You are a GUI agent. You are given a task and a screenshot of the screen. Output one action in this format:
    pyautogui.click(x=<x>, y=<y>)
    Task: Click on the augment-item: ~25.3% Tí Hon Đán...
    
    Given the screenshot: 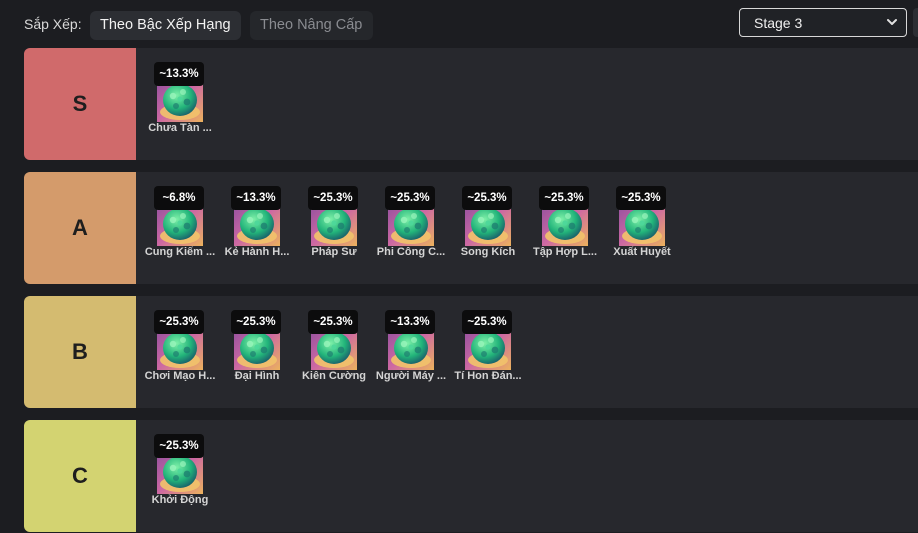 What is the action you would take?
    pyautogui.click(x=490, y=350)
    